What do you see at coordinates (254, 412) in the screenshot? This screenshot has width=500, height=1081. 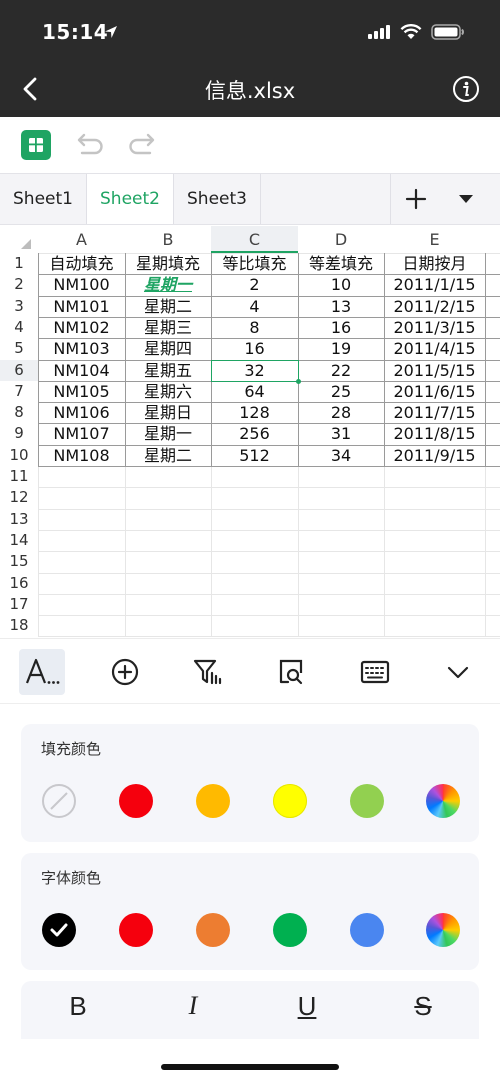 I see `table-cell: 128` at bounding box center [254, 412].